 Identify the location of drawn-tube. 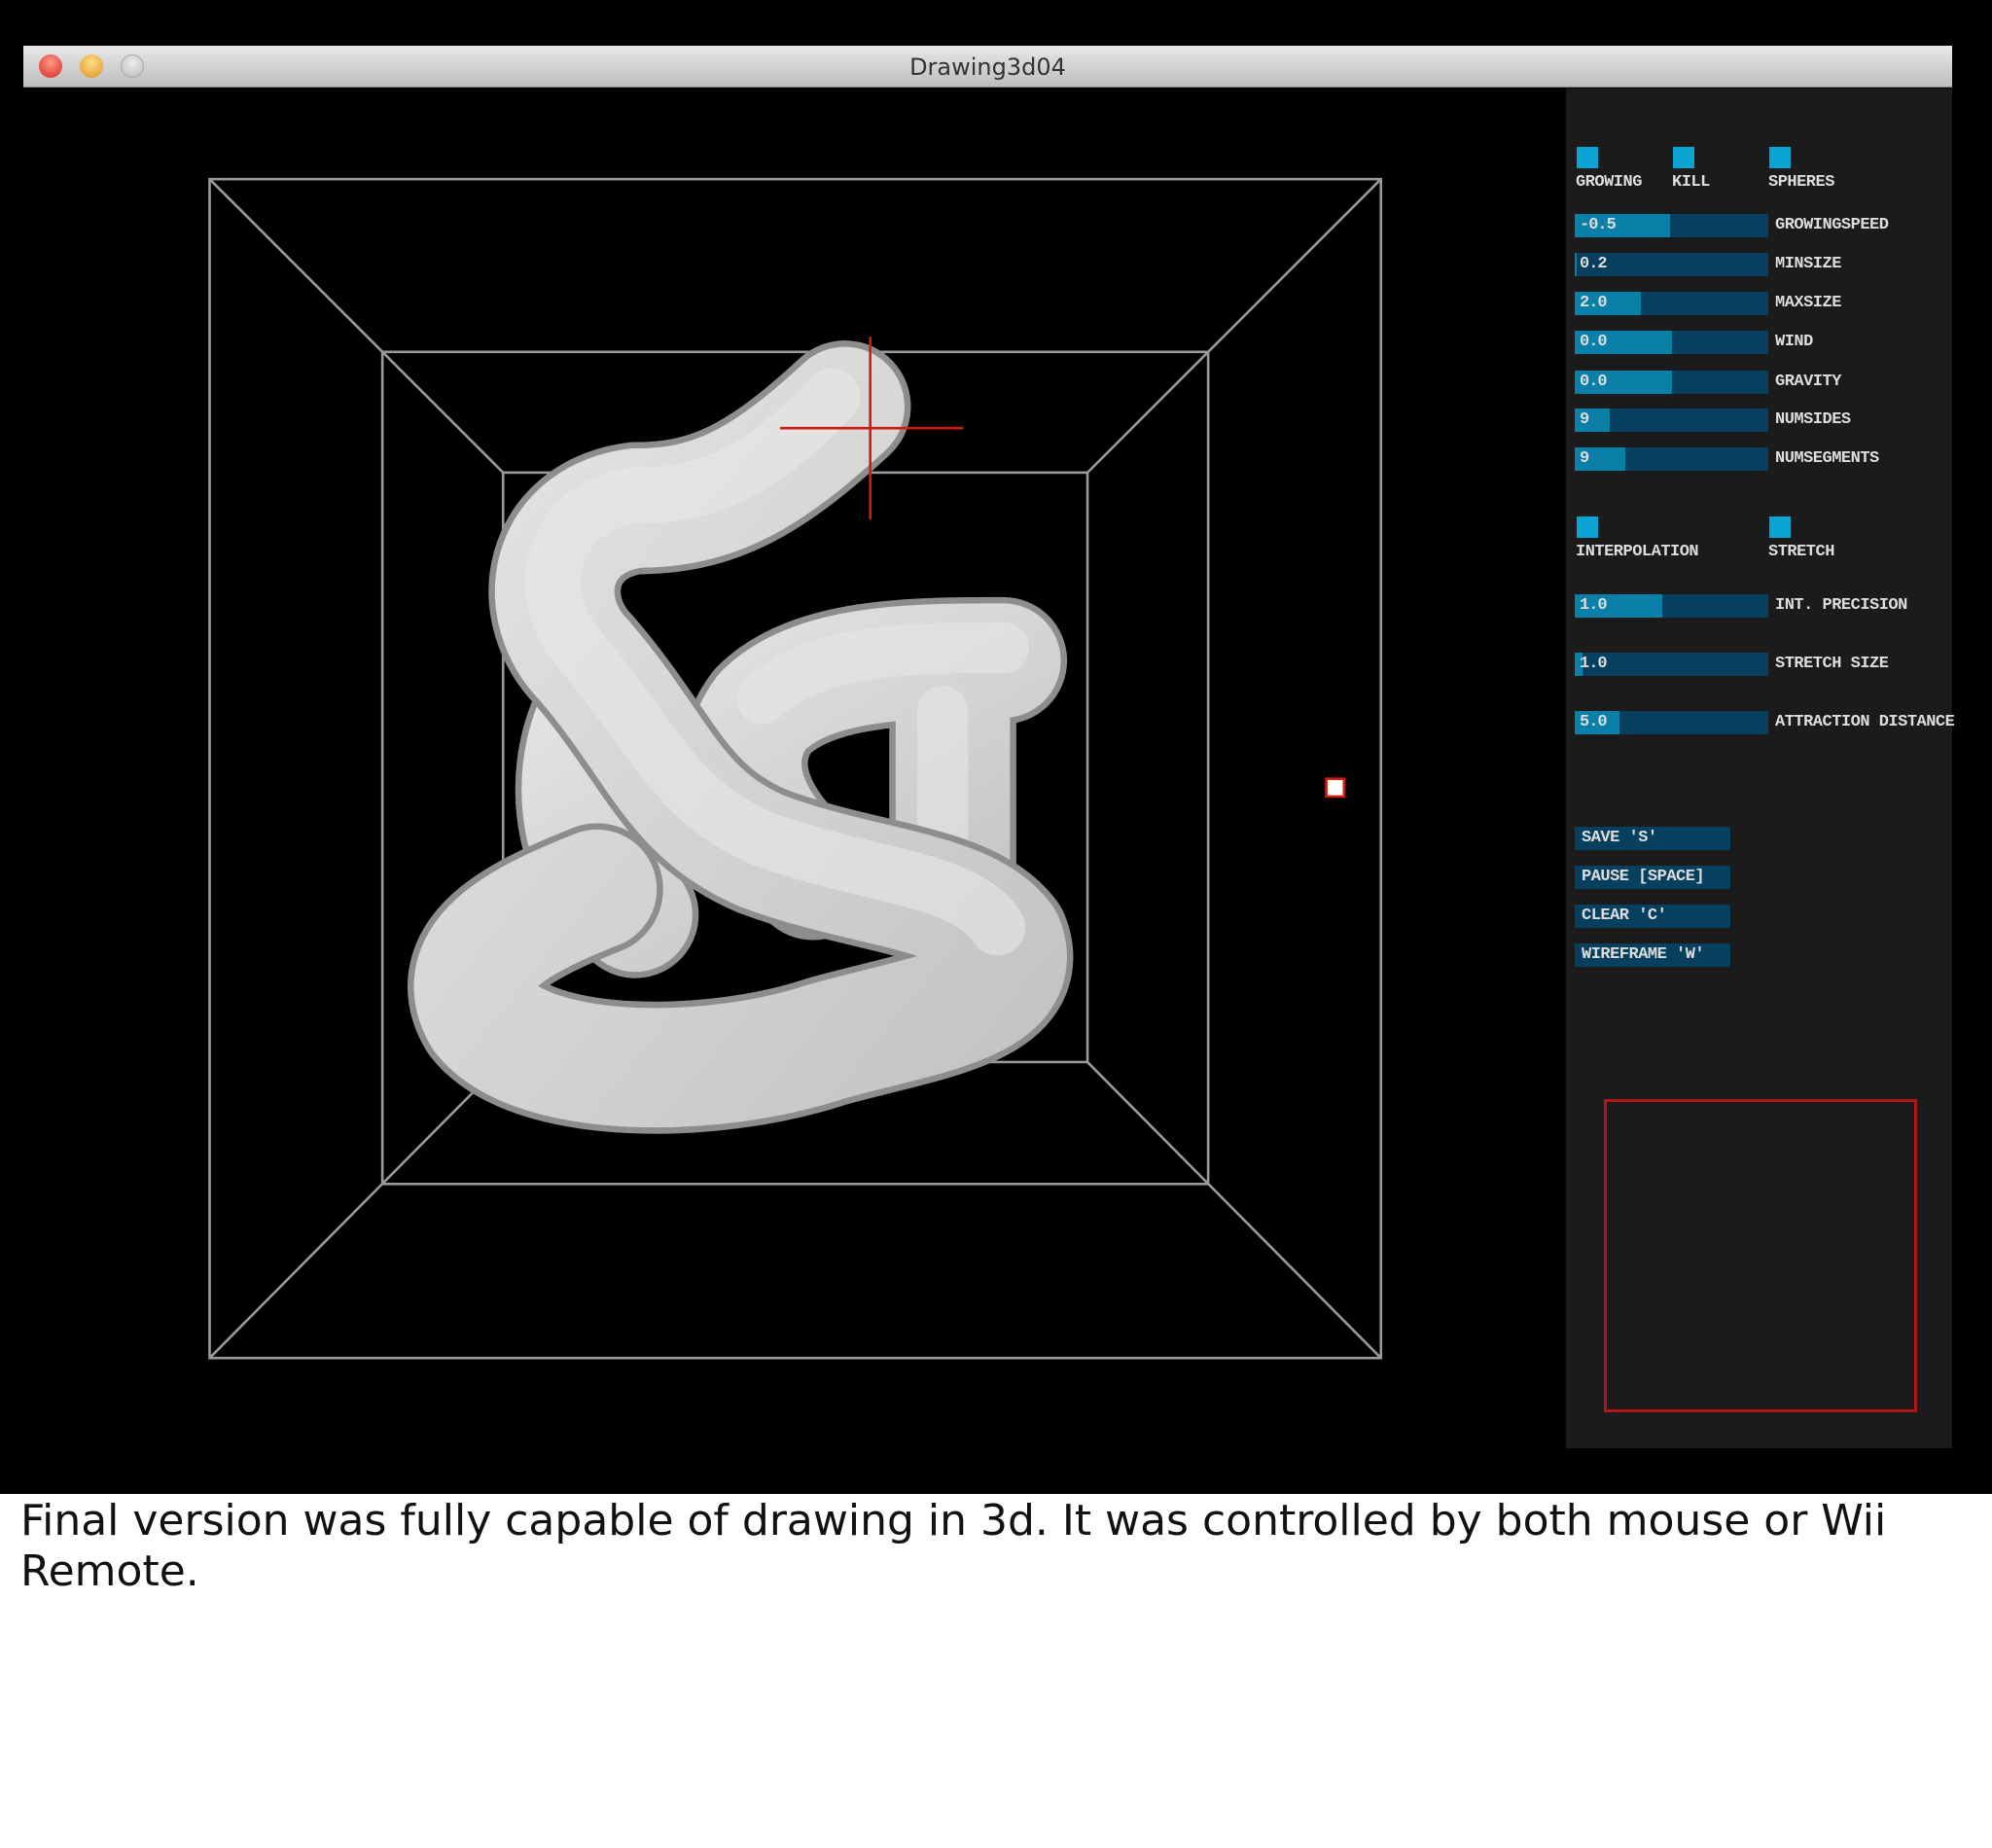
(741, 737).